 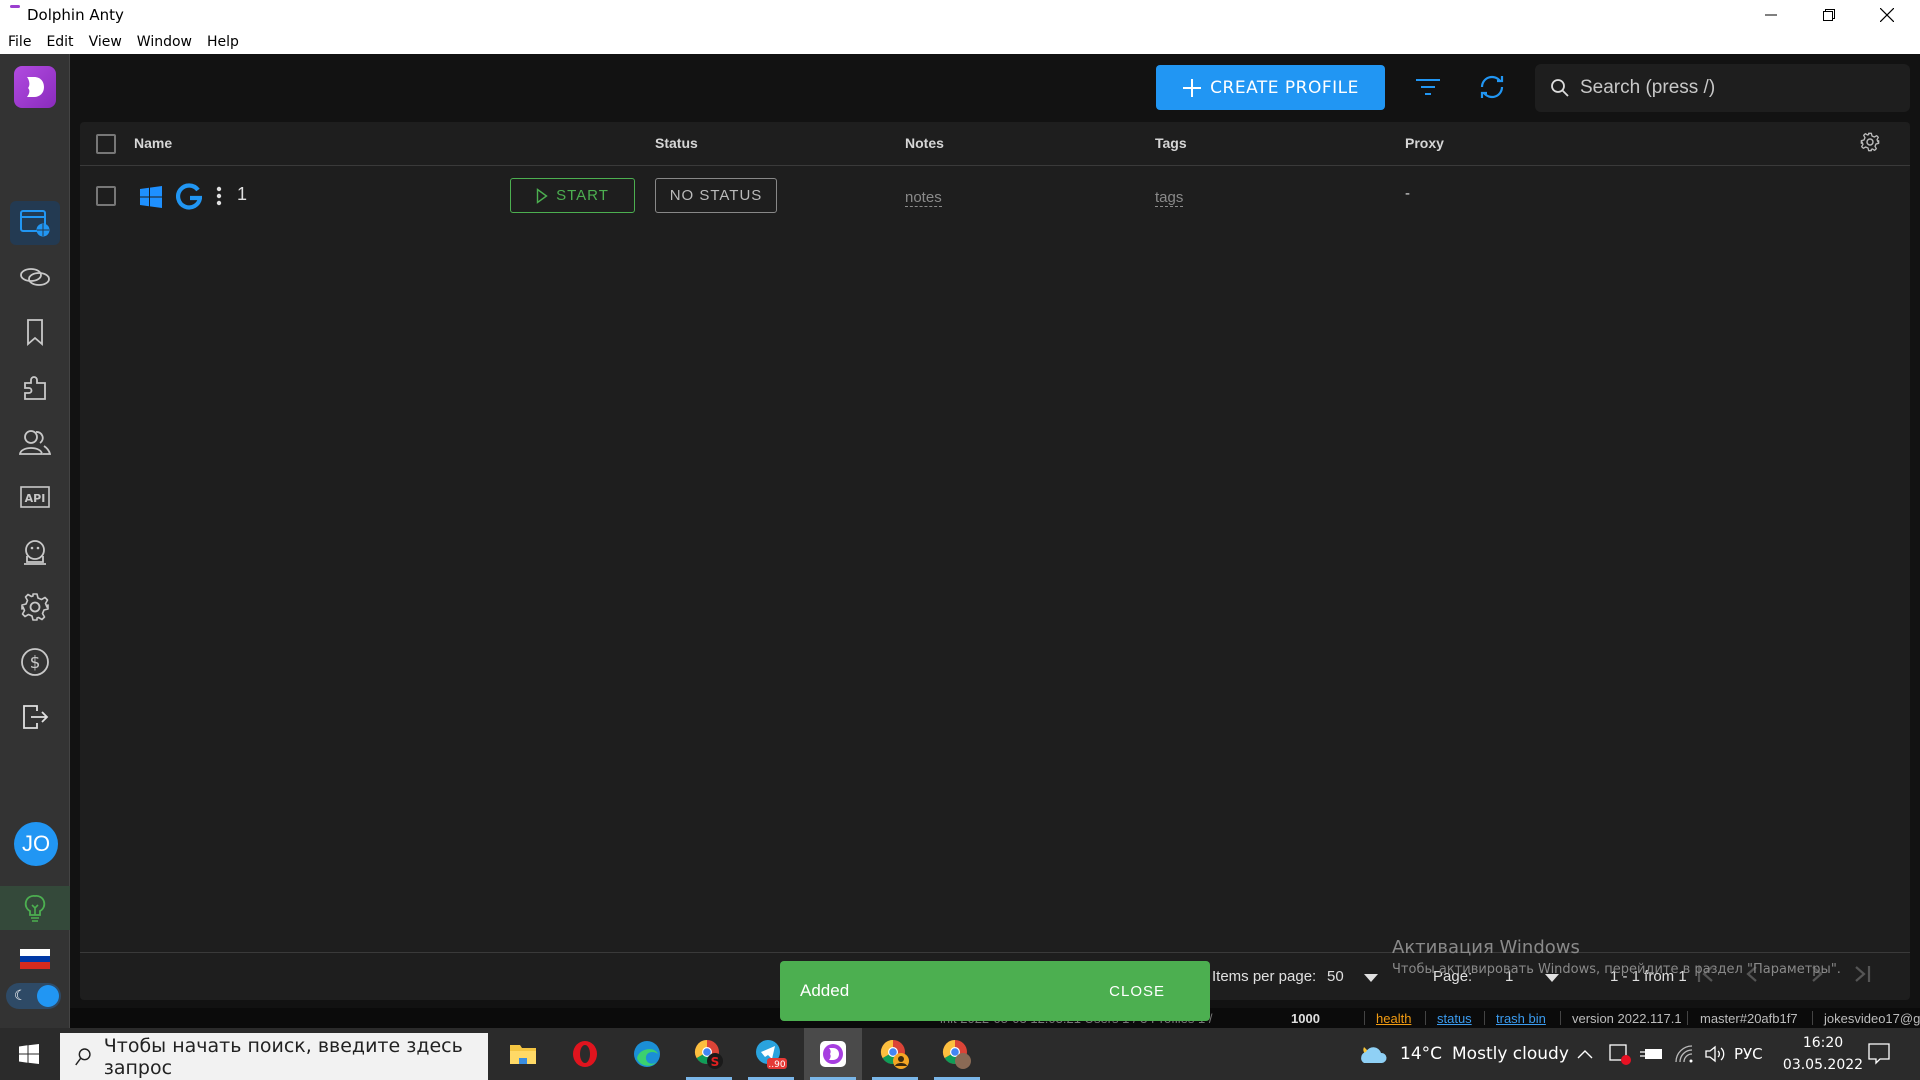 I want to click on browser-globe-icon, so click(x=35, y=223).